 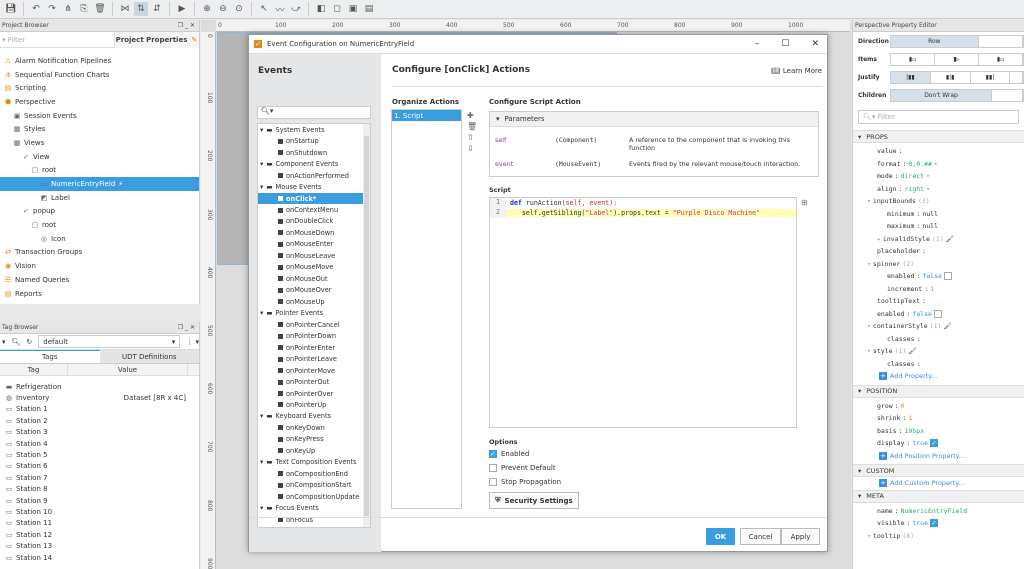 What do you see at coordinates (760, 536) in the screenshot?
I see `cancel-button: Cancel` at bounding box center [760, 536].